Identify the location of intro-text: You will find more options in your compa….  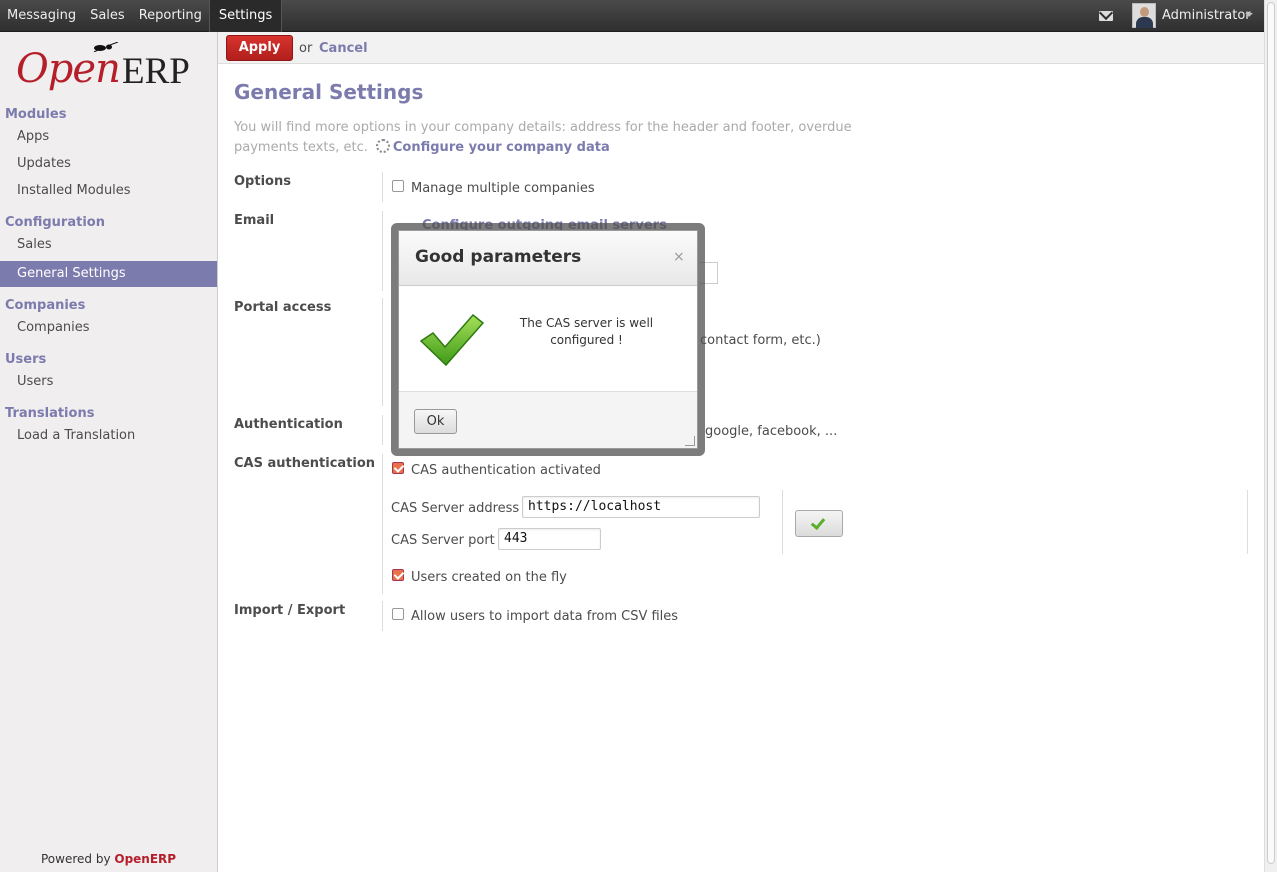
(564, 138).